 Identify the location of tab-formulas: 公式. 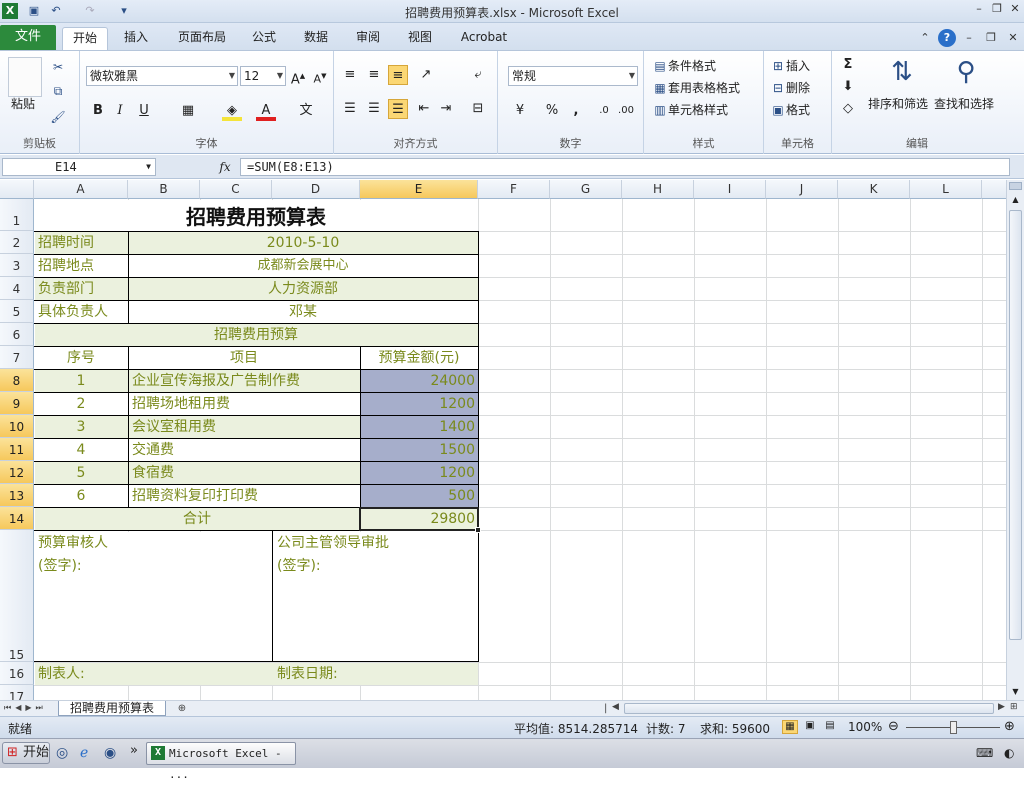
(264, 38).